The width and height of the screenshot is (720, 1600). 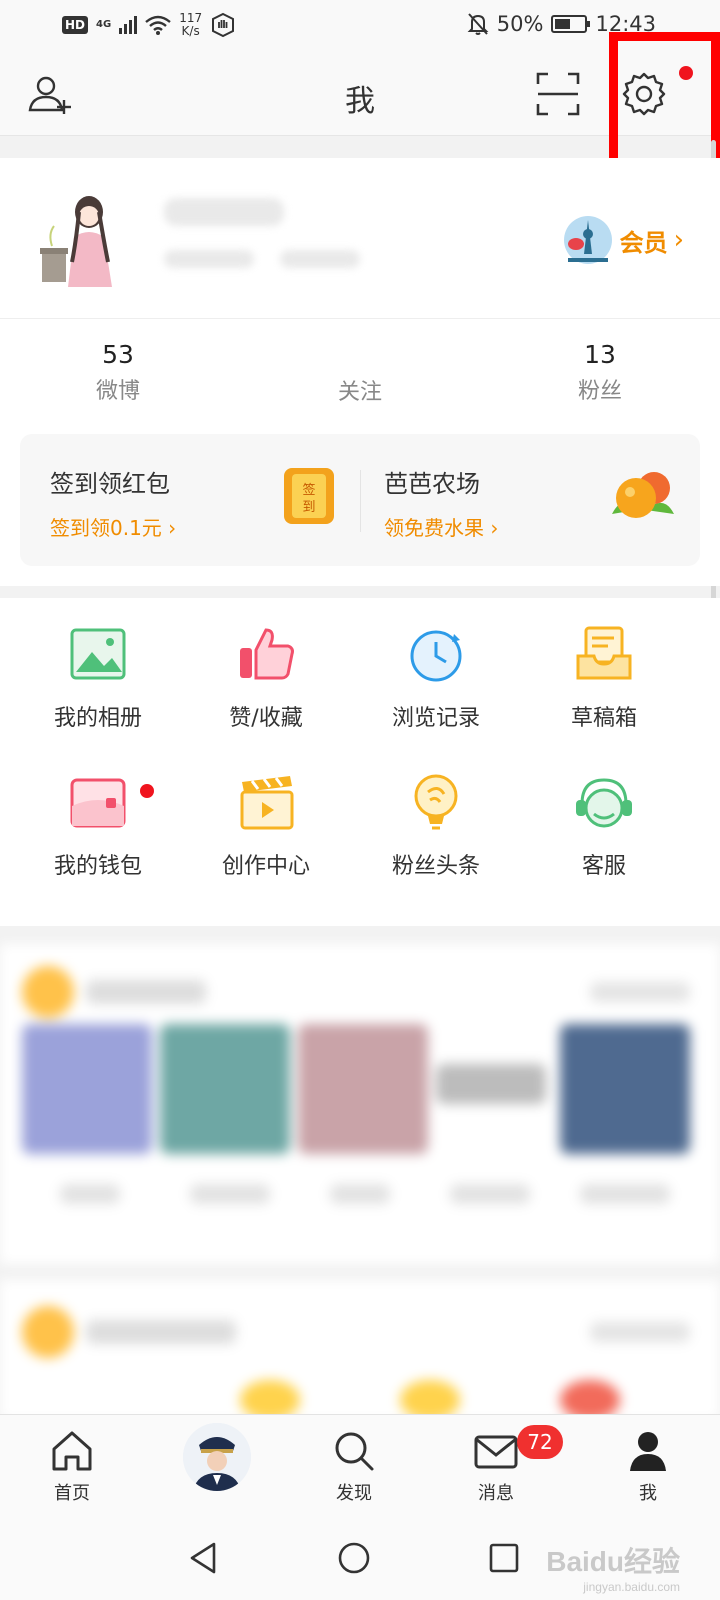 What do you see at coordinates (147, 791) in the screenshot?
I see `wallet-notification-dot` at bounding box center [147, 791].